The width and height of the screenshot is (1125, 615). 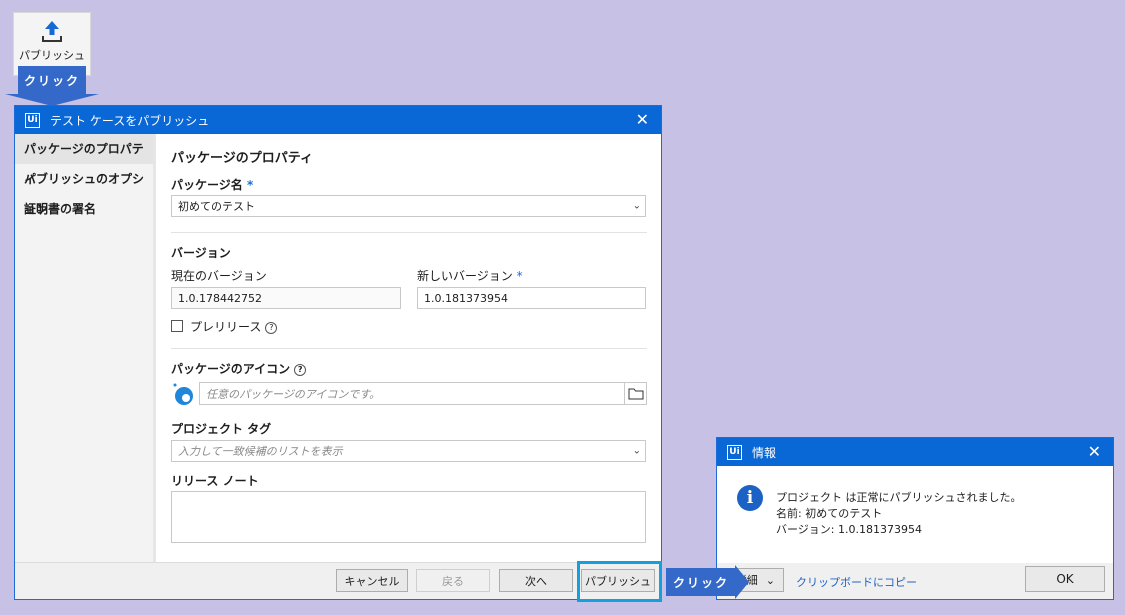 I want to click on dialog-sidebar: パッケージのプロパティ パブリッシュのオプション 証明書の署名, so click(x=85, y=349).